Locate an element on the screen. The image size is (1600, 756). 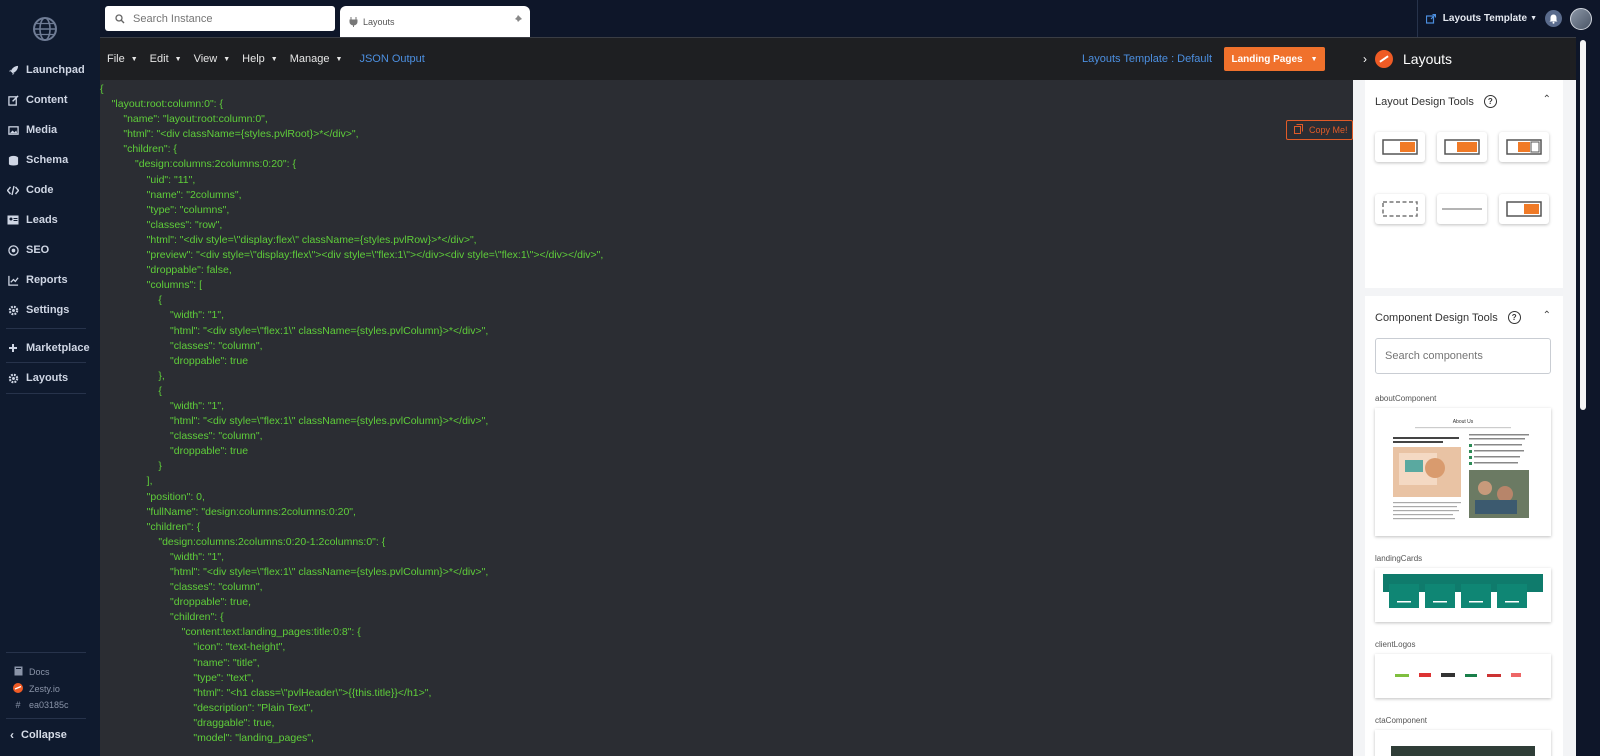
tool-wide-right is located at coordinates (1462, 147).